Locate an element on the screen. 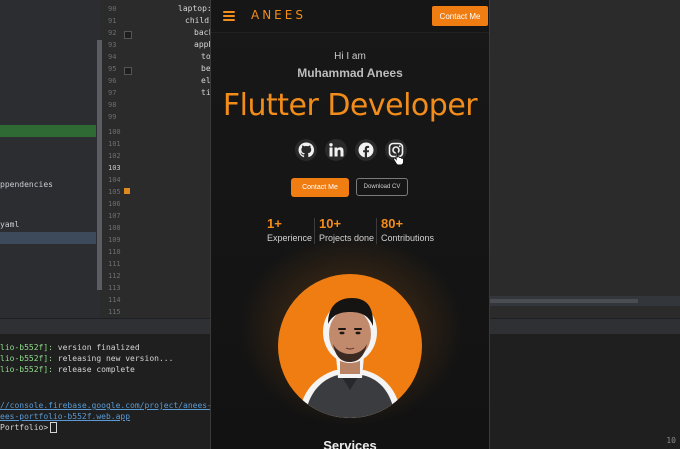 Image resolution: width=680 pixels, height=449 pixels. project-tree-item: yaml is located at coordinates (48, 225).